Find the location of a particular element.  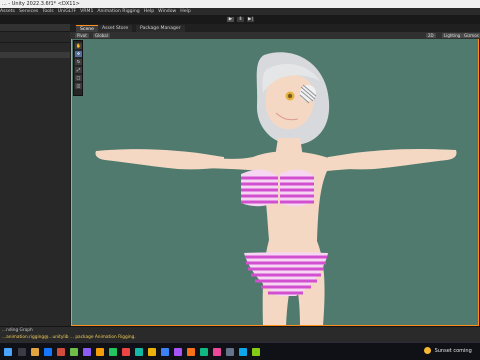

step-button: ▶| is located at coordinates (250, 19).